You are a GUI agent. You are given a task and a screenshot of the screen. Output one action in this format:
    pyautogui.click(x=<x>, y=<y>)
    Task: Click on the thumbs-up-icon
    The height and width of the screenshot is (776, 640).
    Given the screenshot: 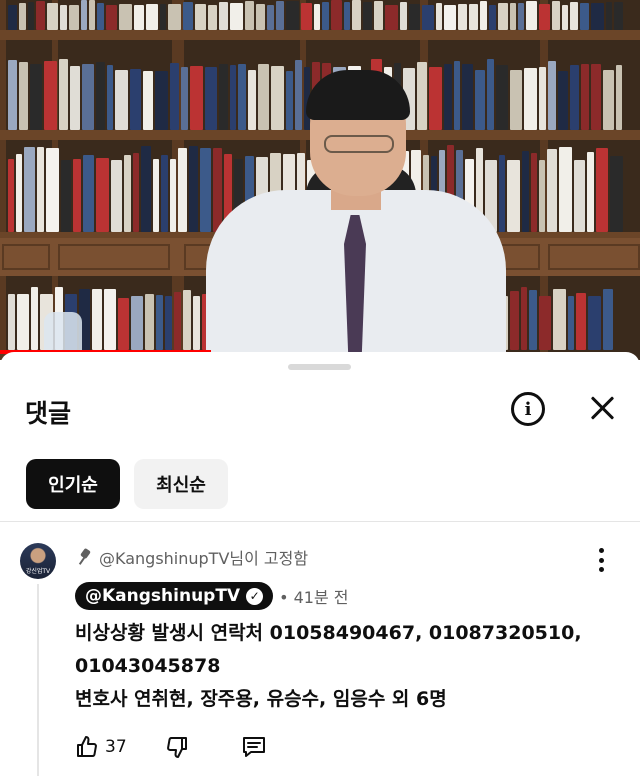 What is the action you would take?
    pyautogui.click(x=87, y=746)
    